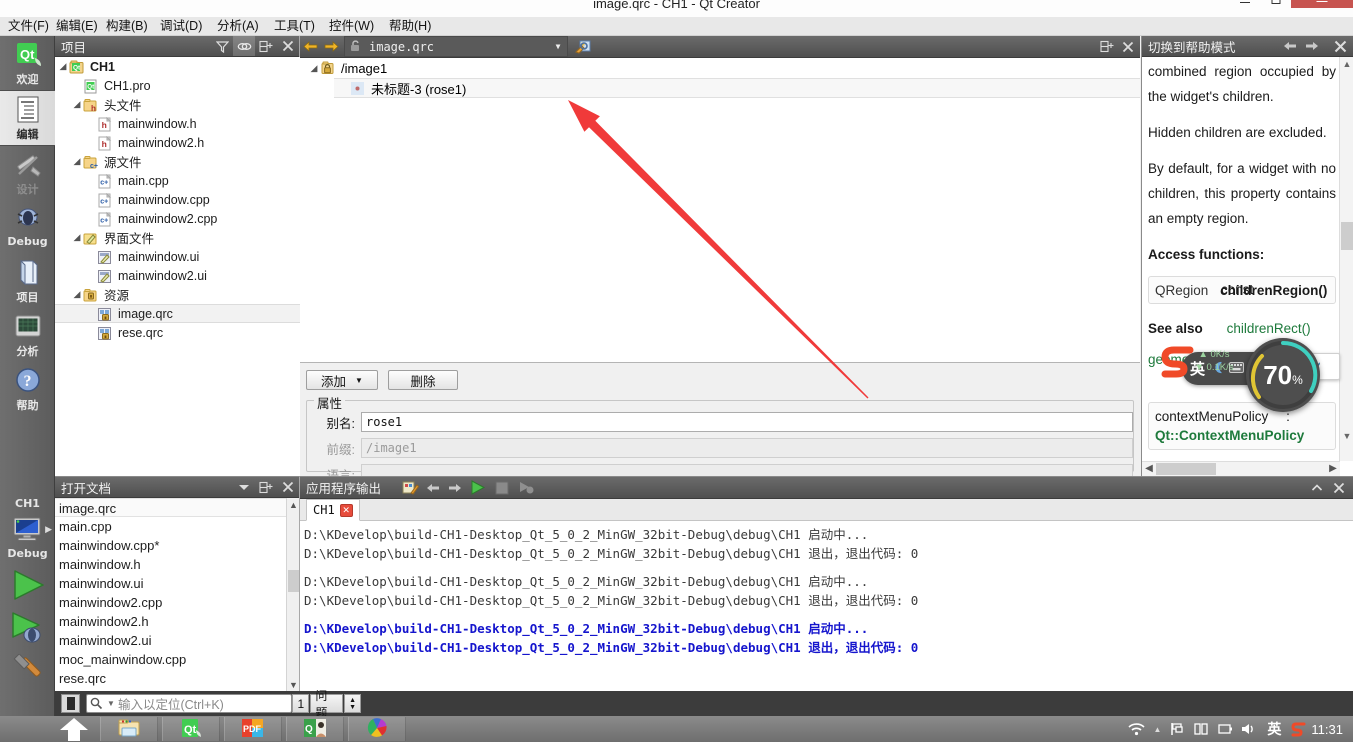 This screenshot has width=1353, height=742. I want to click on resource-tree-row: ◢ /image1, so click(720, 68).